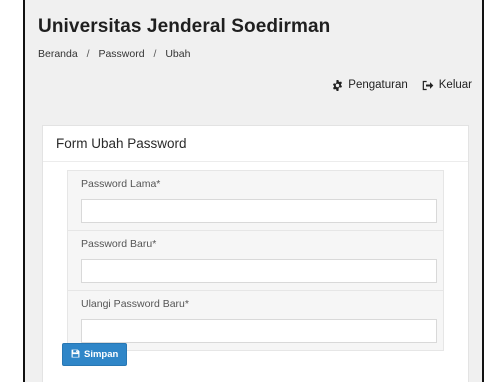 Image resolution: width=498 pixels, height=382 pixels. What do you see at coordinates (259, 211) in the screenshot?
I see `old-password-input` at bounding box center [259, 211].